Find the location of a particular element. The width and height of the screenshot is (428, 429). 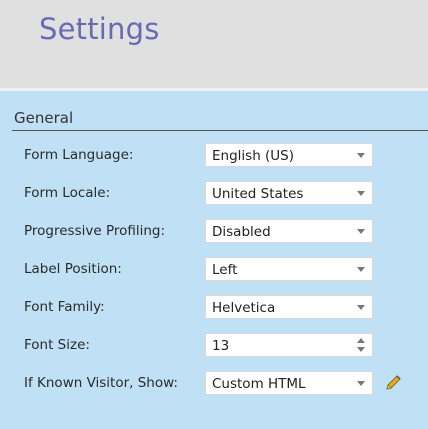

form-language-row: Form Language: English (US) is located at coordinates (214, 155).